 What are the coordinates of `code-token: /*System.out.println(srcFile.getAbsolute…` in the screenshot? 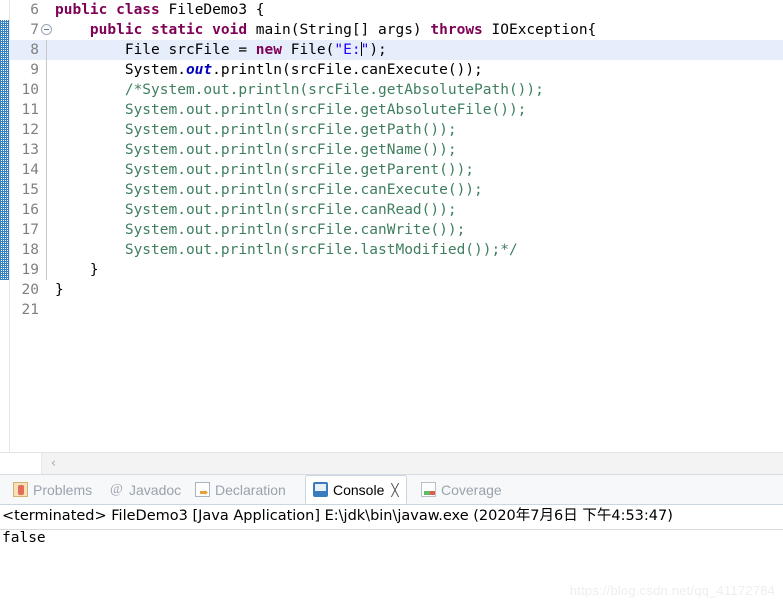 It's located at (299, 90).